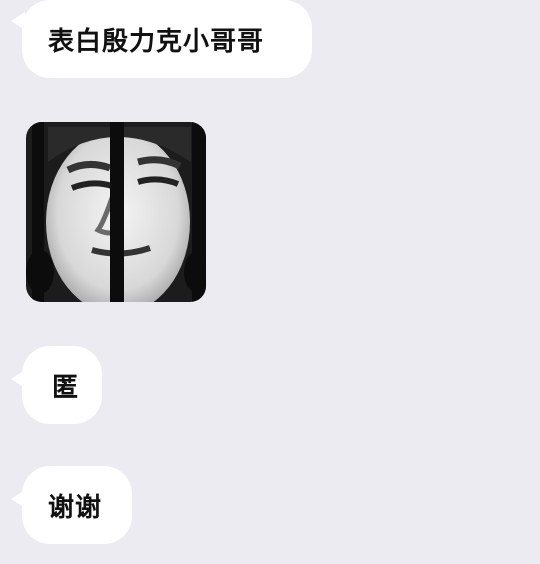  What do you see at coordinates (75, 507) in the screenshot?
I see `message-text: 谢谢` at bounding box center [75, 507].